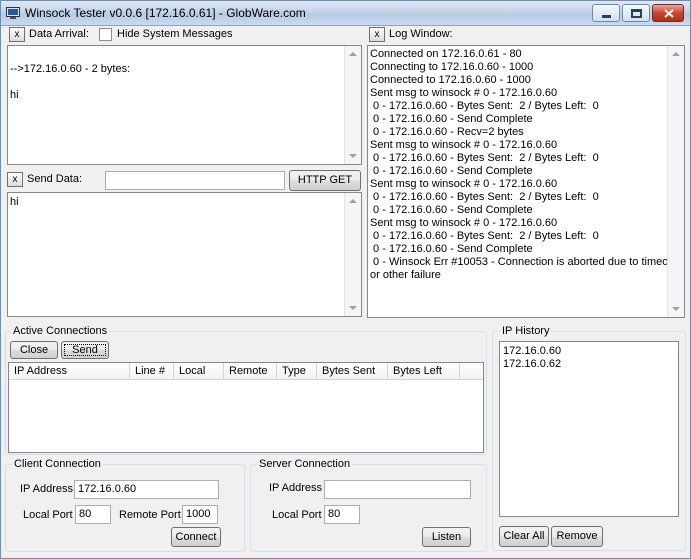 The height and width of the screenshot is (559, 691). I want to click on log-line: or other failure, so click(405, 275).